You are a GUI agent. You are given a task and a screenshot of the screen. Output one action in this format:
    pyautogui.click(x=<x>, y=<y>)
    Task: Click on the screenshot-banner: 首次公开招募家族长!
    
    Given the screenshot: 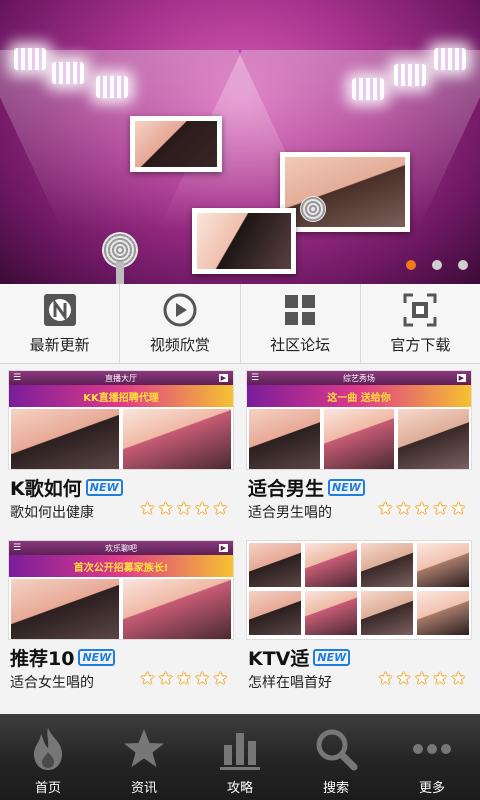 What is the action you would take?
    pyautogui.click(x=121, y=566)
    